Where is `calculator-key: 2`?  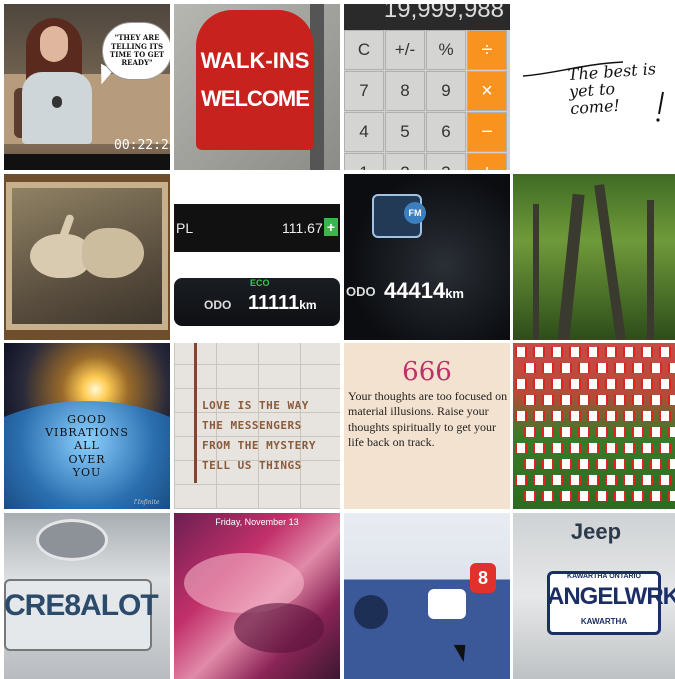
calculator-key: 2 is located at coordinates (405, 161).